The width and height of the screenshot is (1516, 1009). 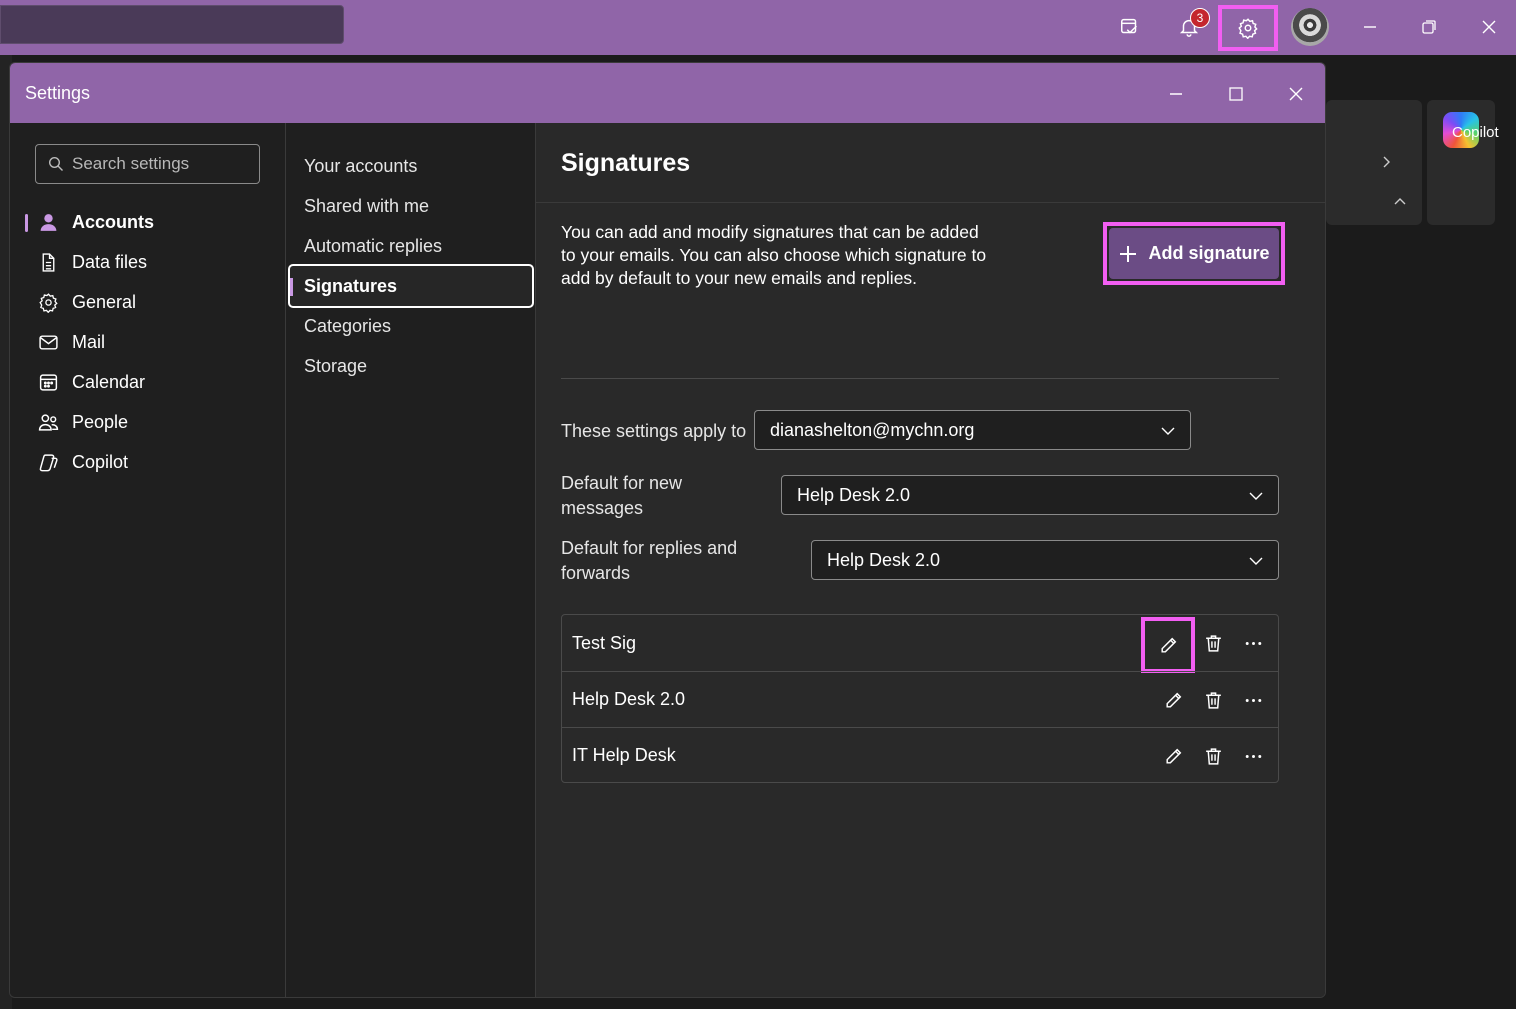 I want to click on subnav-storage: Storage, so click(x=411, y=366).